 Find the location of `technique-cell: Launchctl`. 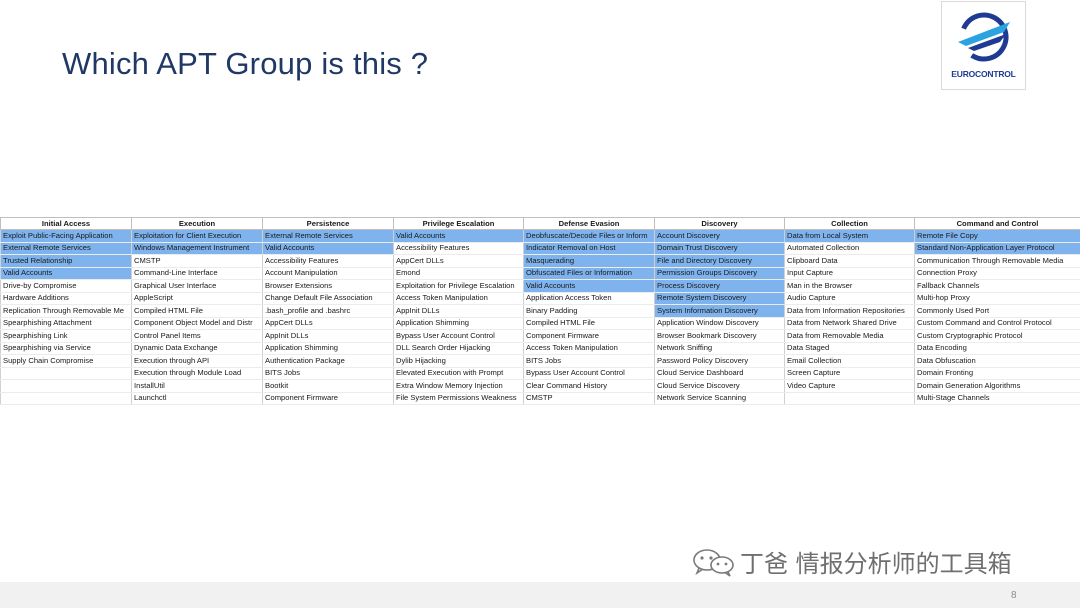

technique-cell: Launchctl is located at coordinates (197, 398).